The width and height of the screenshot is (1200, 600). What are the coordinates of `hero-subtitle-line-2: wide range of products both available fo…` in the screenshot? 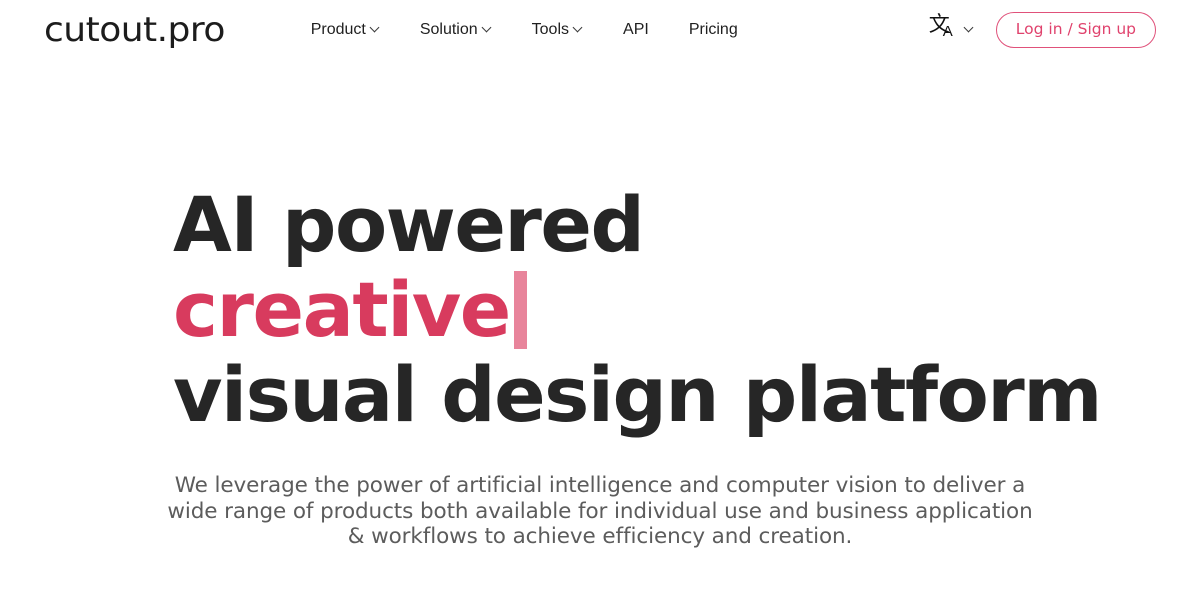 It's located at (600, 511).